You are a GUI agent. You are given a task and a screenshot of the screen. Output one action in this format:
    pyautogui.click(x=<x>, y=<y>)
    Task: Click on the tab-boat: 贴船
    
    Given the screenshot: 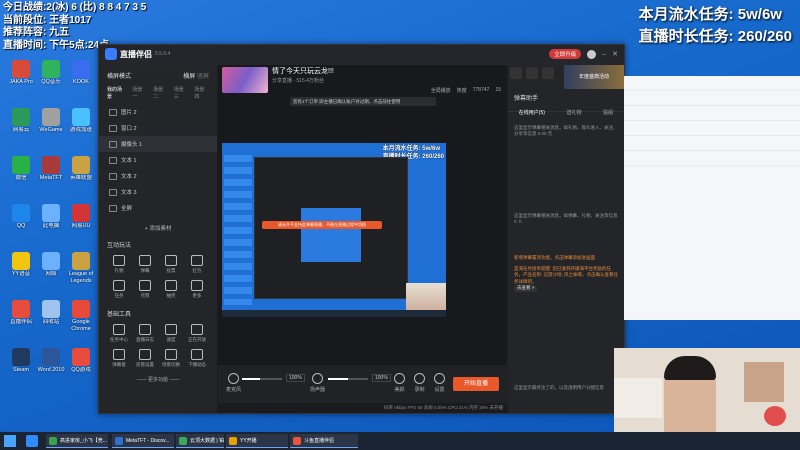 What is the action you would take?
    pyautogui.click(x=608, y=112)
    